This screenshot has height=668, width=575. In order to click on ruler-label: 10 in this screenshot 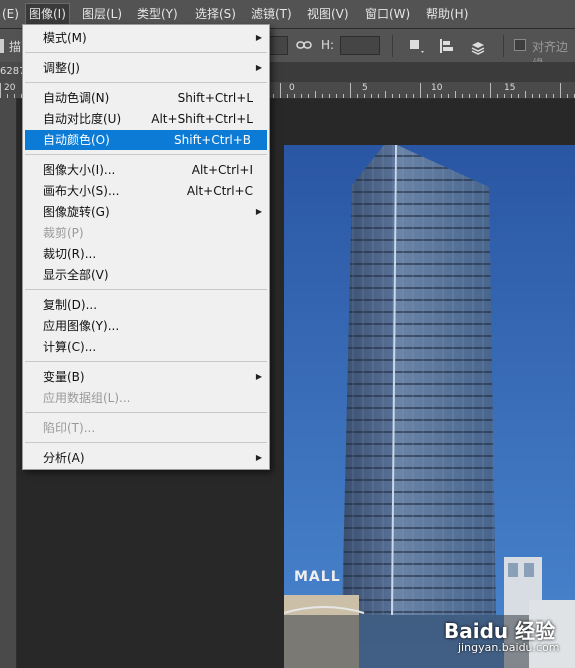, I will do `click(437, 88)`.